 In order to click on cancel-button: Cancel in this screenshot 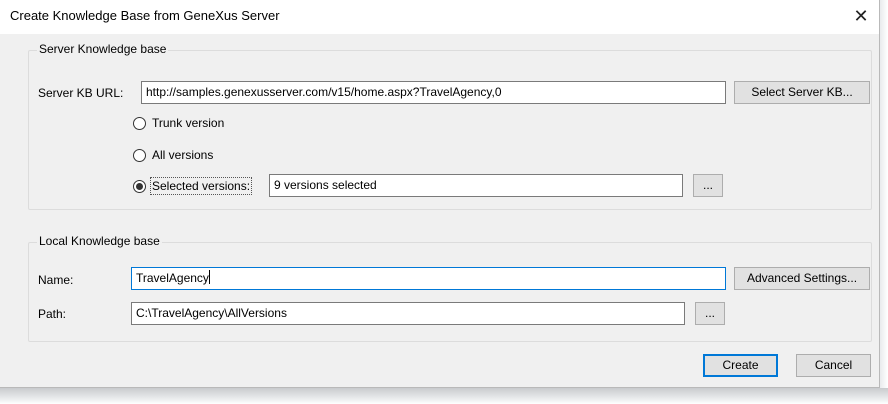, I will do `click(833, 365)`.